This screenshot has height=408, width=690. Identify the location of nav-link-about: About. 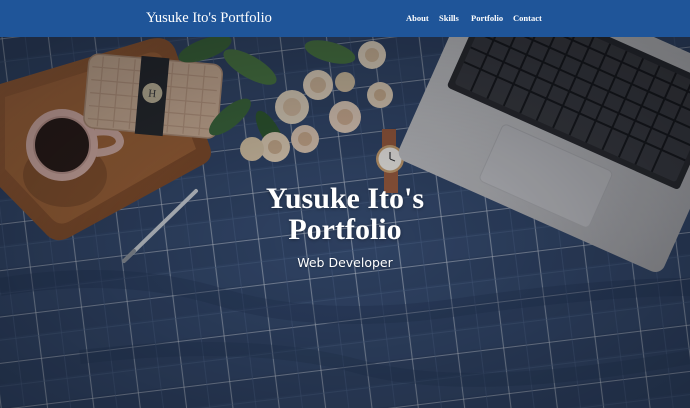
(417, 18).